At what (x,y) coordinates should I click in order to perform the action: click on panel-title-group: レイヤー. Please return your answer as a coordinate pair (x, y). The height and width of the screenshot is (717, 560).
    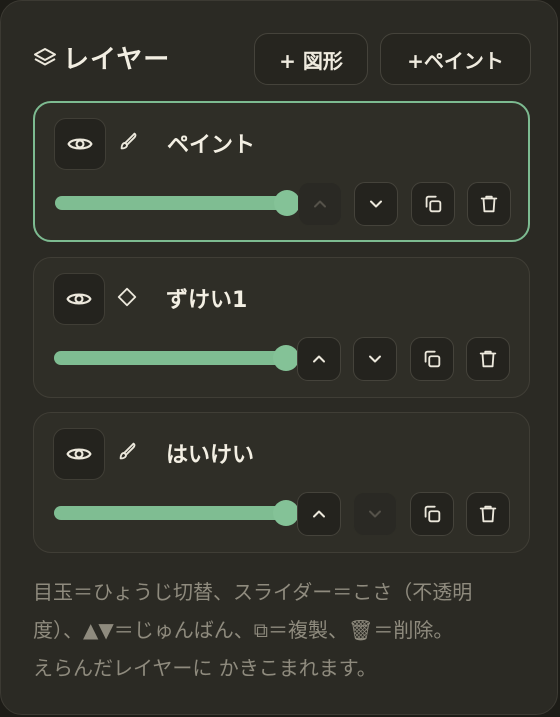
    Looking at the image, I should click on (101, 57).